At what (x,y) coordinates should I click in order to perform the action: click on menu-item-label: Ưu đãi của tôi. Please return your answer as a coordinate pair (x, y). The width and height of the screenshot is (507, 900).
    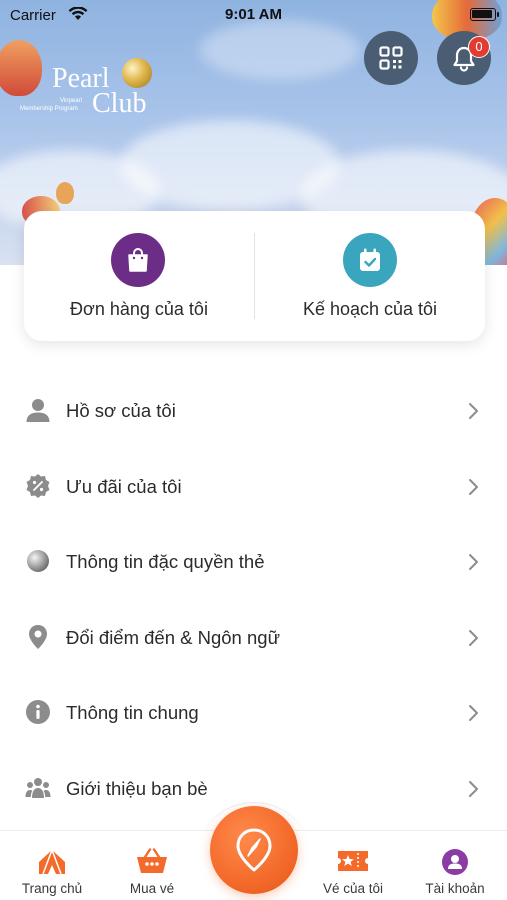
    Looking at the image, I should click on (124, 486).